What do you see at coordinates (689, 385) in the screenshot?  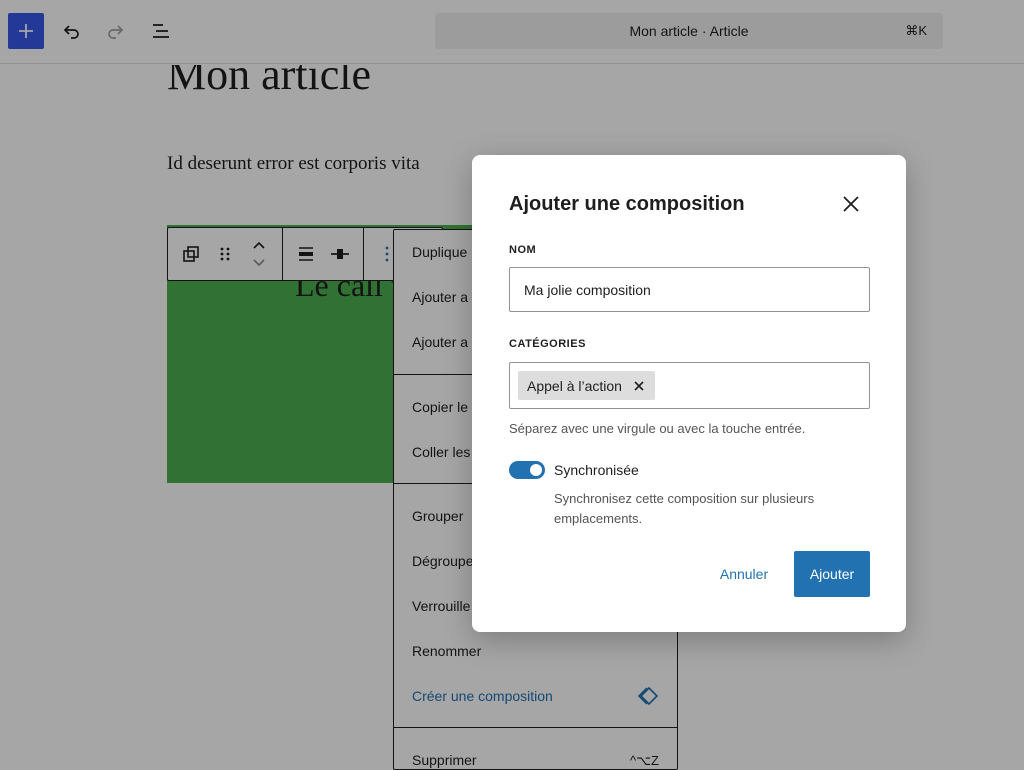 I see `categories-token-field: Appel à l’action` at bounding box center [689, 385].